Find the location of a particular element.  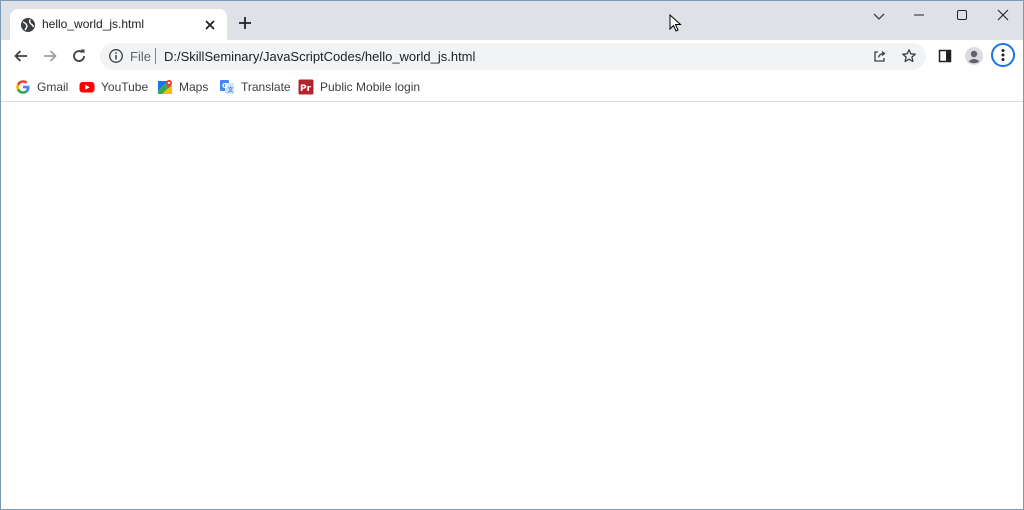

side-panel-icon is located at coordinates (945, 56).